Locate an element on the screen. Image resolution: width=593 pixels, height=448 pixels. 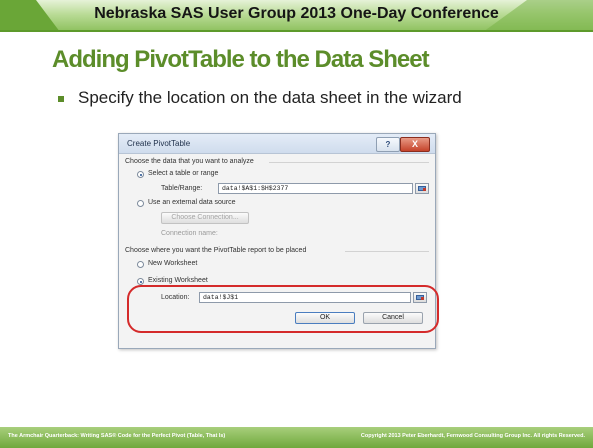
bullet-marker is located at coordinates (61, 99).